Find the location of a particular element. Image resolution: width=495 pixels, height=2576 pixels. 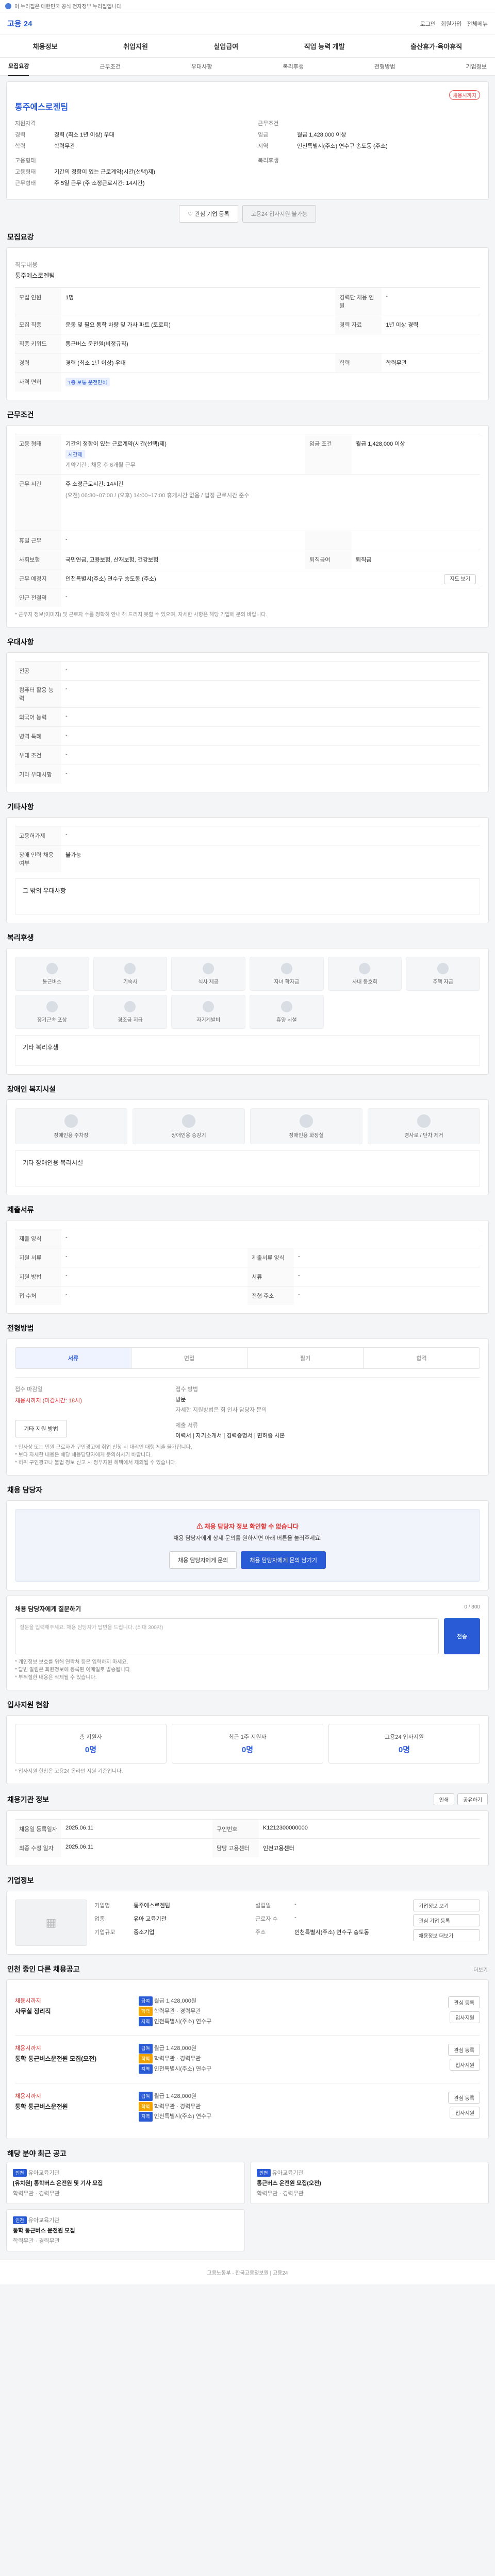

facility-item: 장애인용 승강기 is located at coordinates (189, 1126).